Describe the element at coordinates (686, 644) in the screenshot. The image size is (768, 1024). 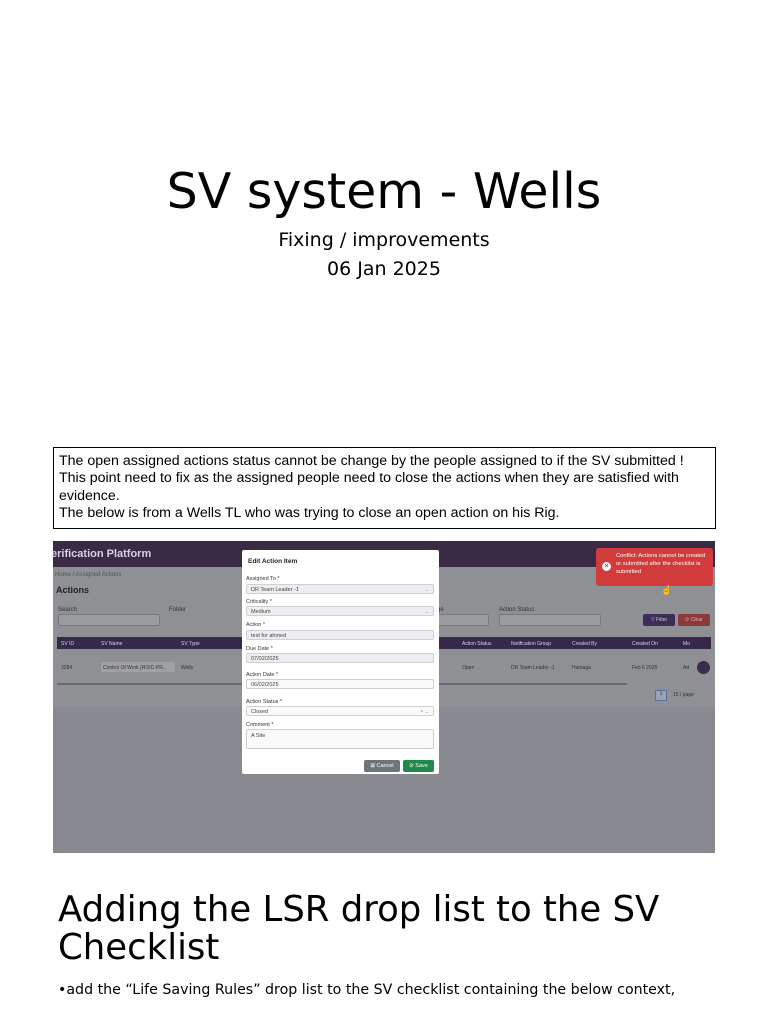
I see `col-more: Mo` at that location.